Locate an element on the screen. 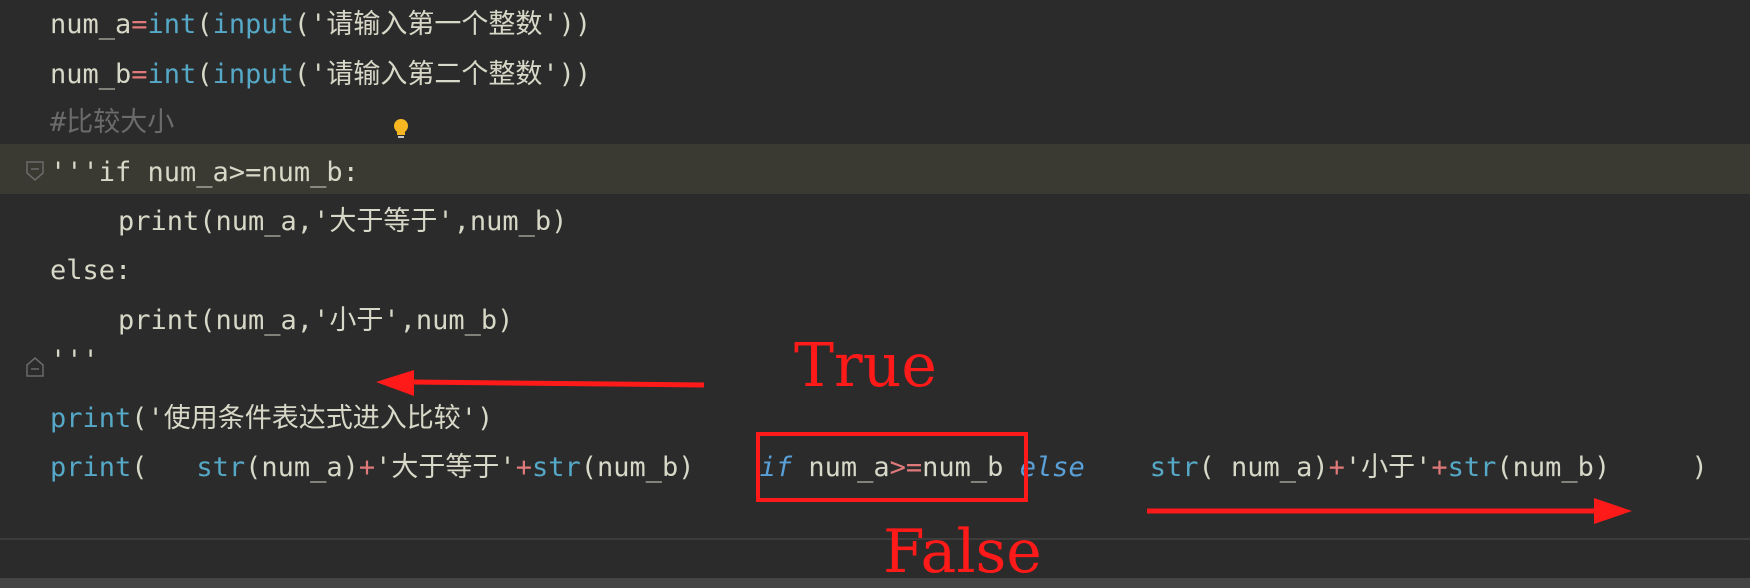  code-line-2: num_b=int(input('请输入第二个整数')) is located at coordinates (320, 75).